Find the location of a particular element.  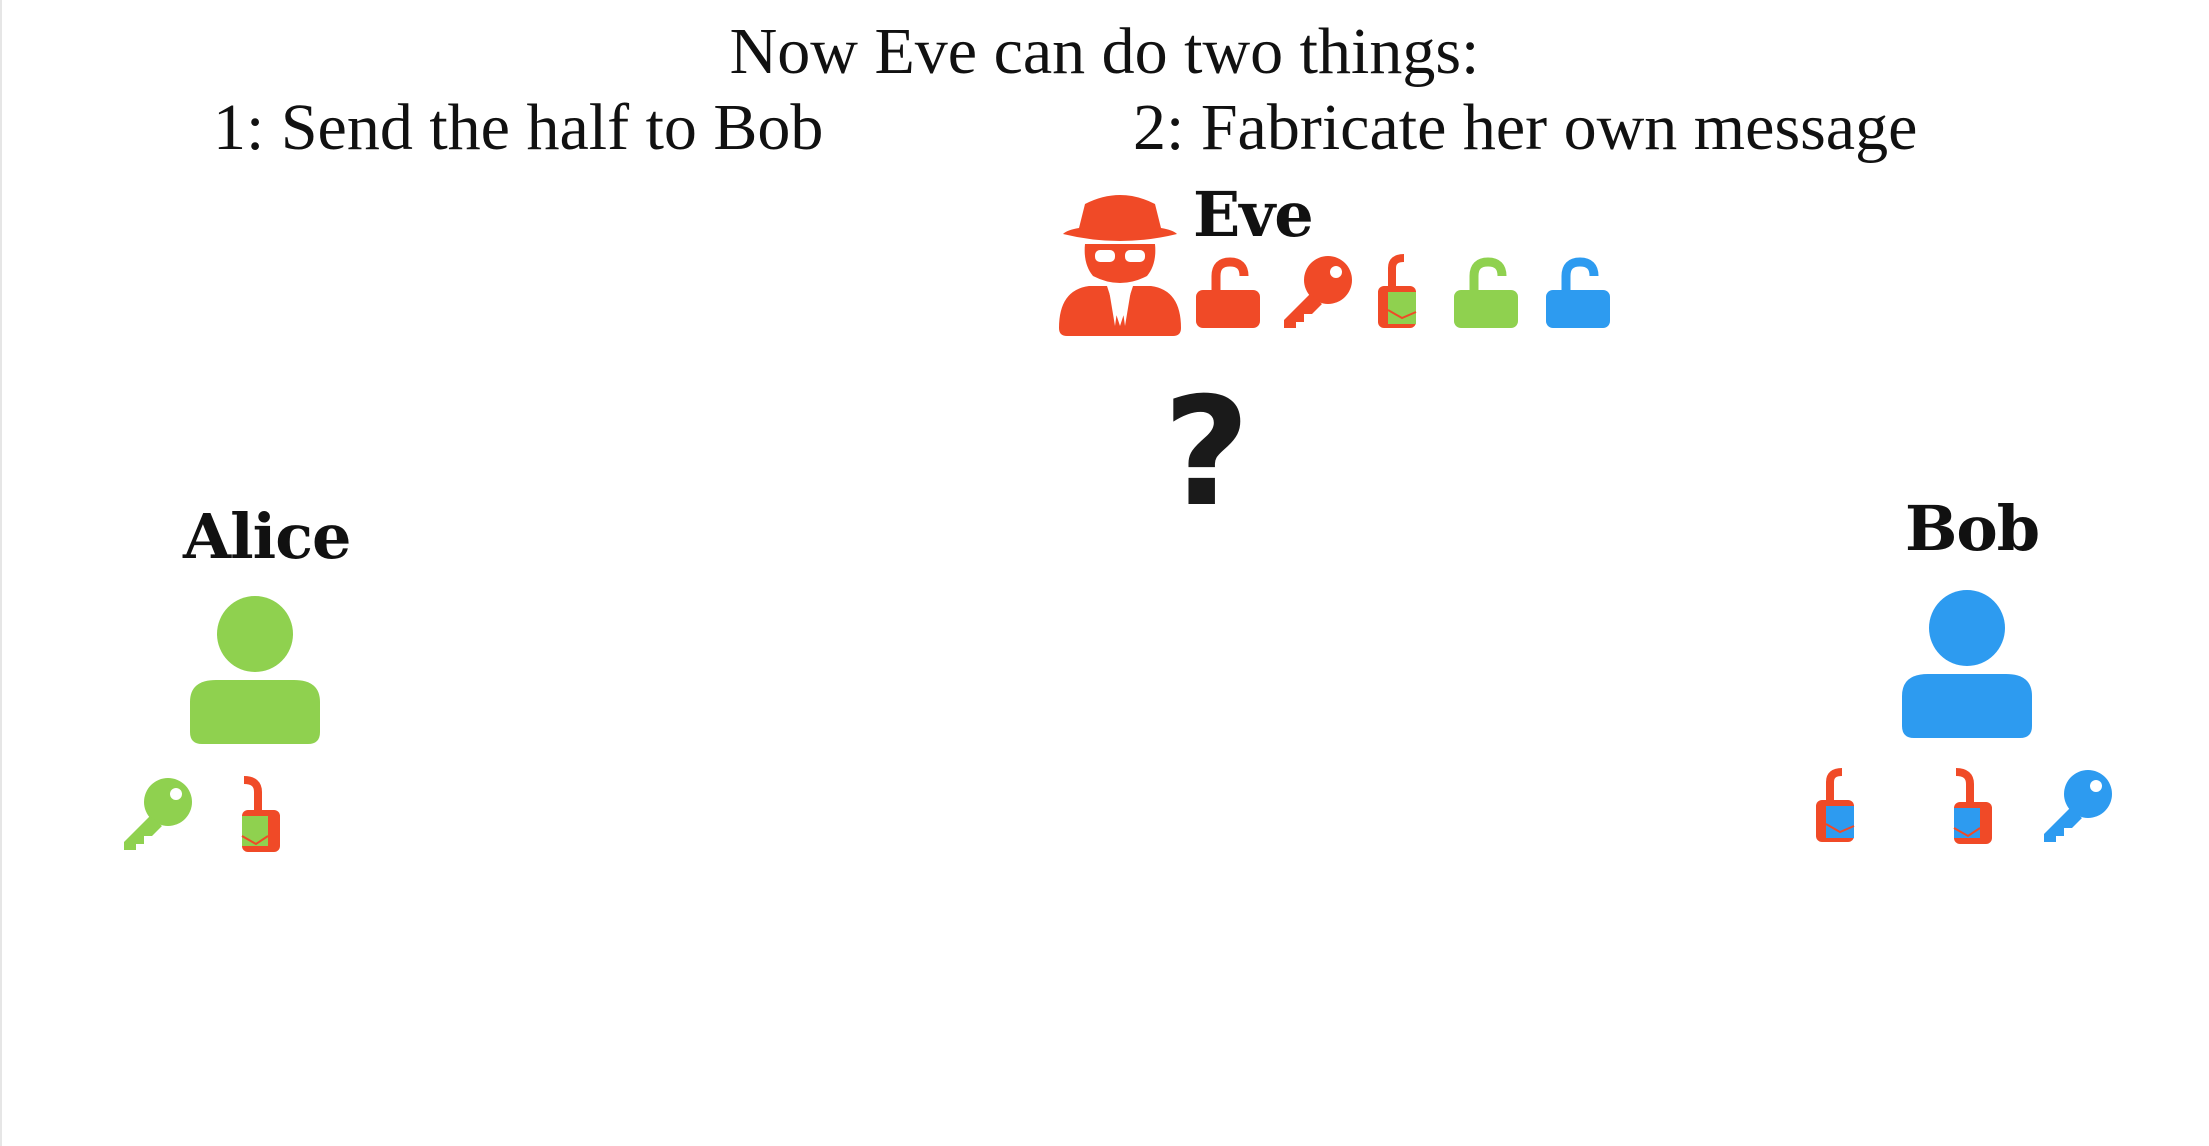

spy-icon is located at coordinates (1120, 265).